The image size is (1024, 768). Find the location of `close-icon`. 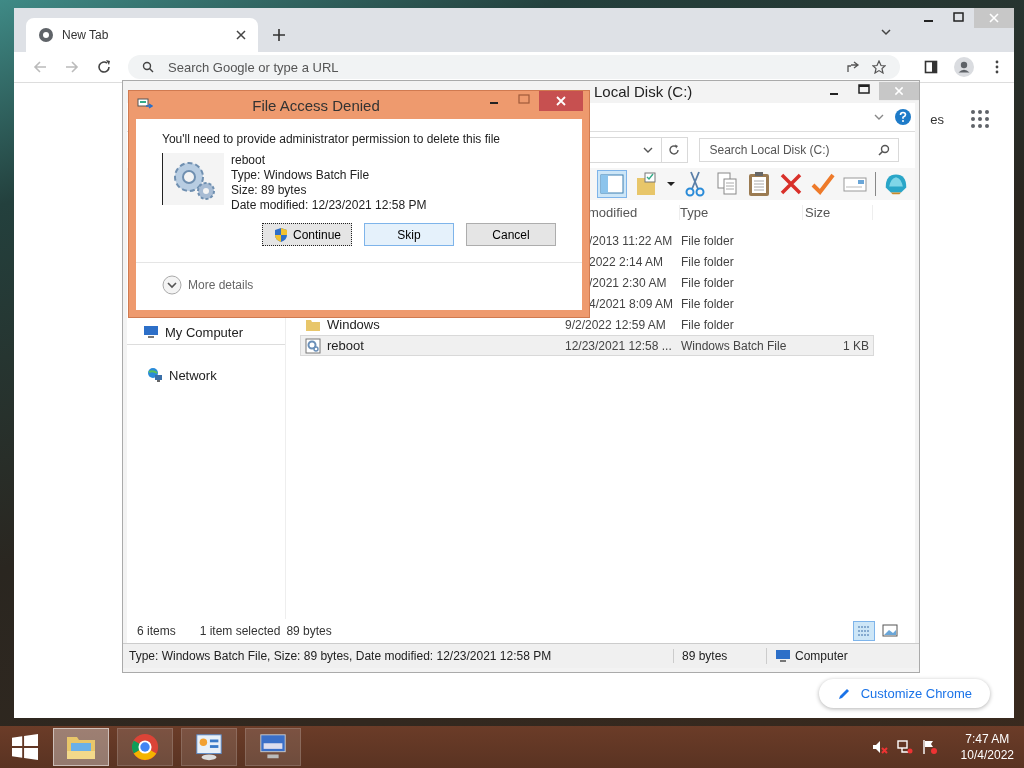

close-icon is located at coordinates (241, 35).